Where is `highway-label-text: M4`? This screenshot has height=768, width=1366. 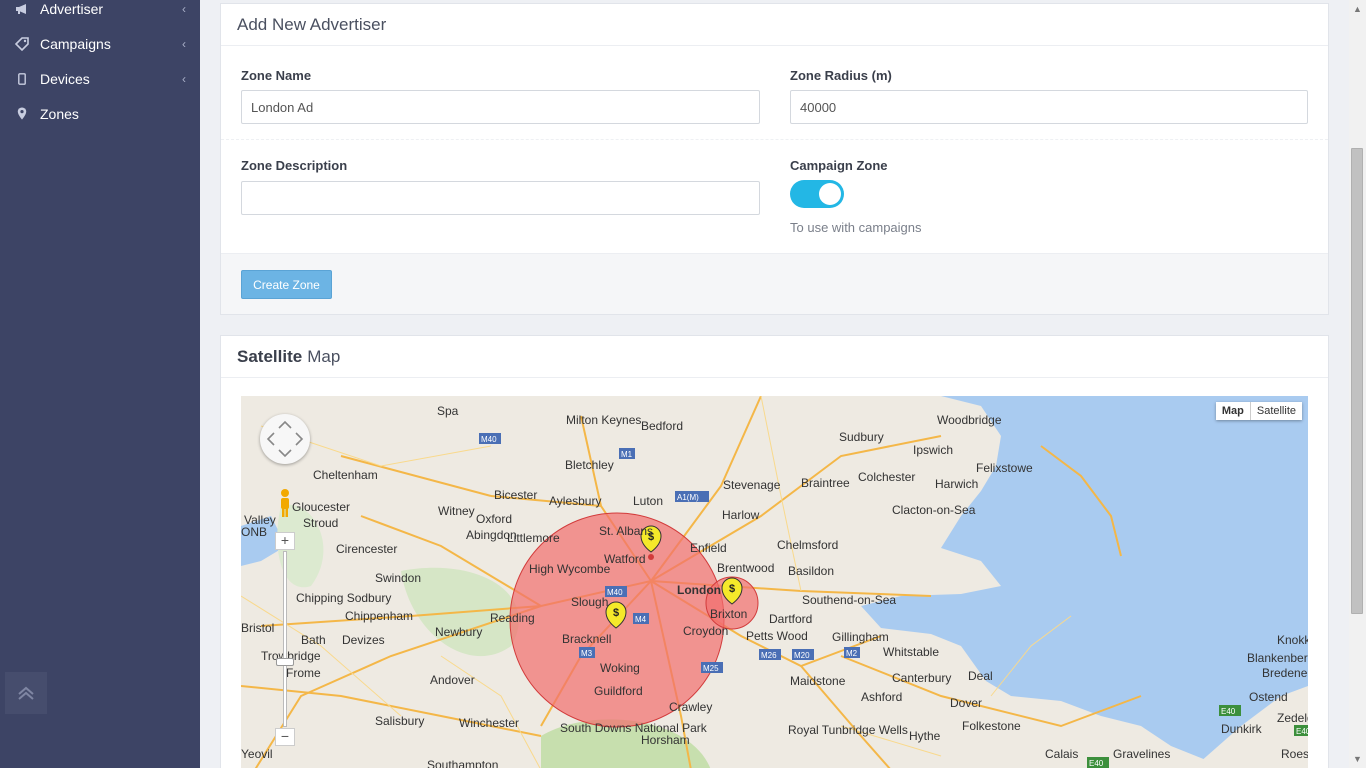 highway-label-text: M4 is located at coordinates (641, 619).